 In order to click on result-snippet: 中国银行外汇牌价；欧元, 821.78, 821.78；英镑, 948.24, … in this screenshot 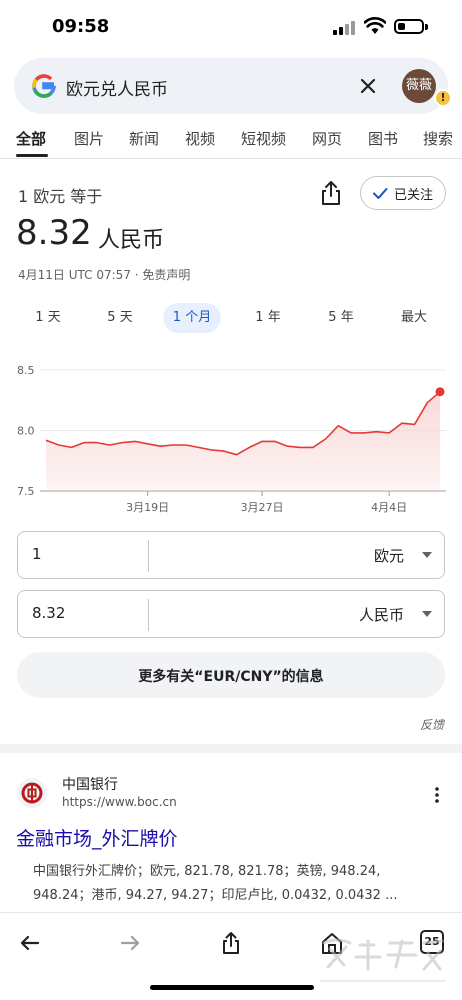, I will do `click(215, 883)`.